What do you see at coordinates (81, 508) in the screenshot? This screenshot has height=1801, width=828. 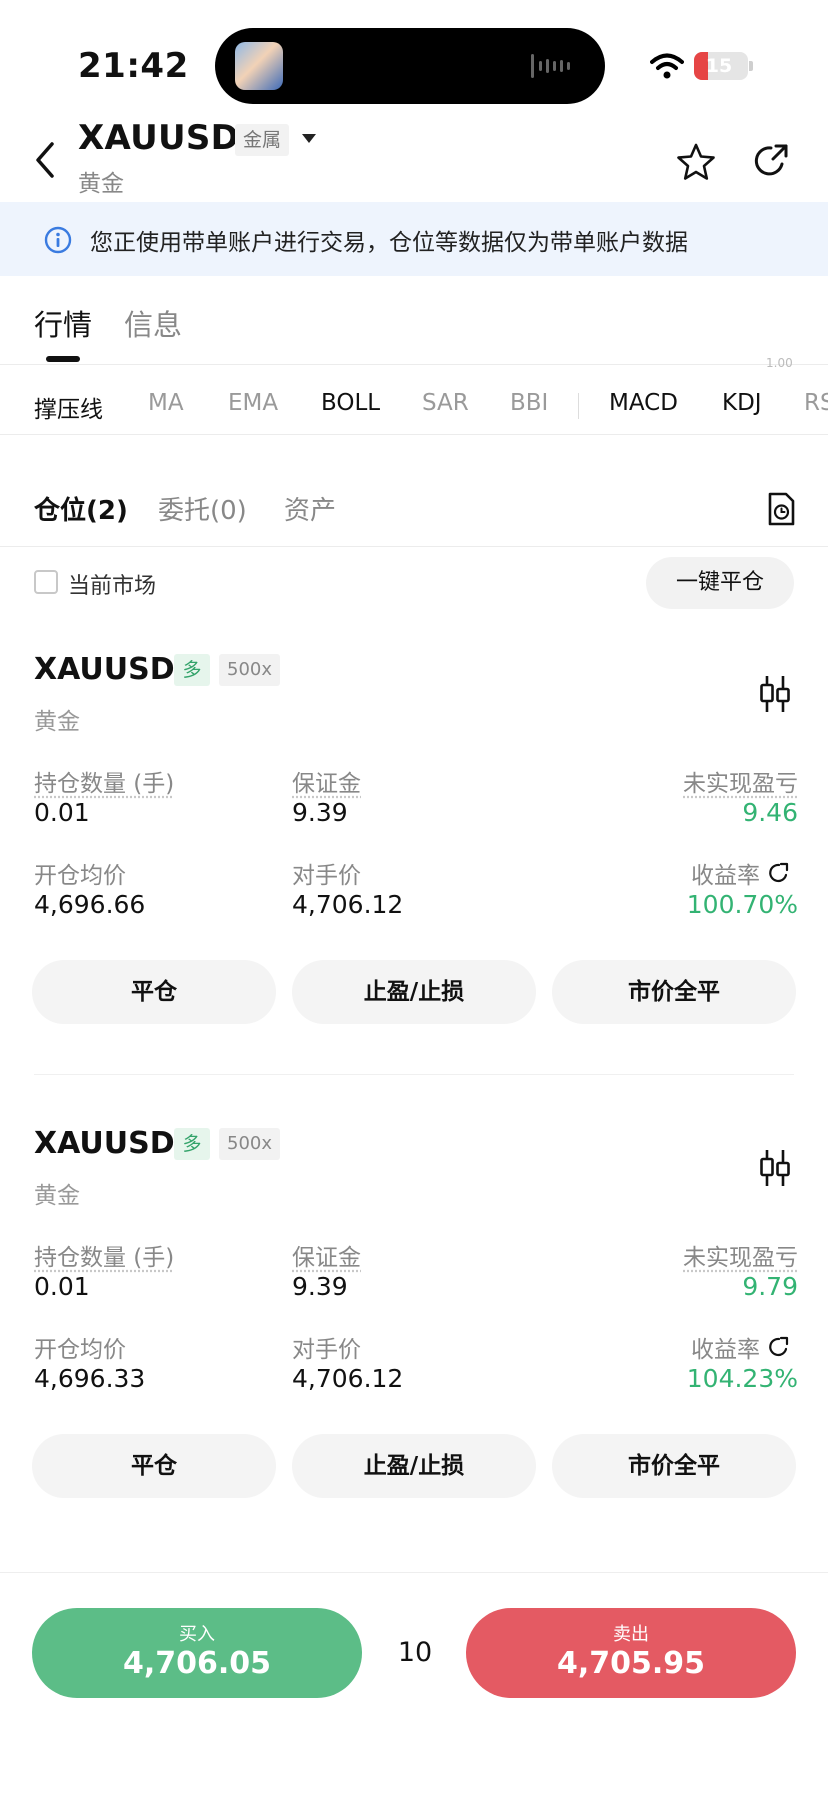 I see `tab-positions: 仓位(2)` at bounding box center [81, 508].